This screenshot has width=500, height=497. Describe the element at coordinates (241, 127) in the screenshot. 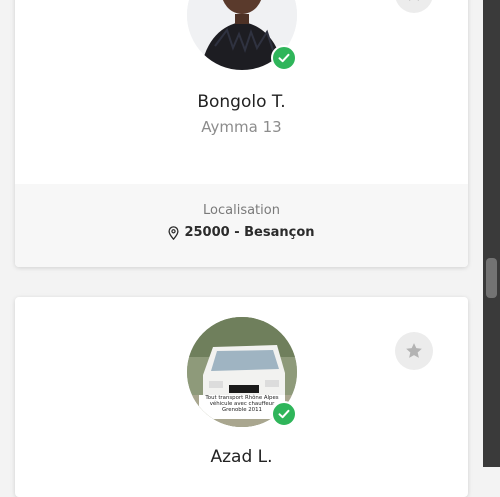

I see `provider-company: Aymma 13` at that location.